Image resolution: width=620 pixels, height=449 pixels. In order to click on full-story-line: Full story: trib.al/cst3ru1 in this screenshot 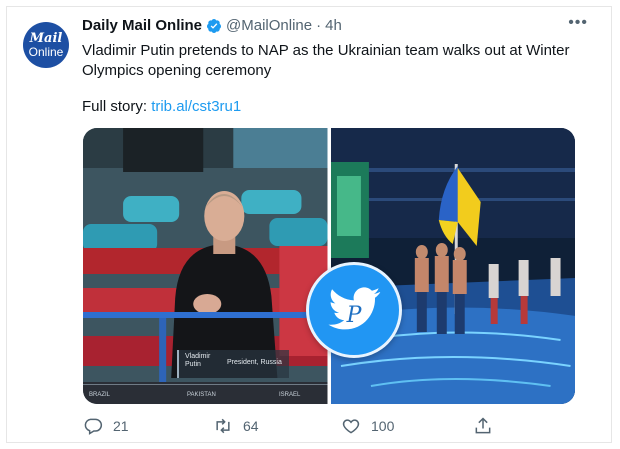, I will do `click(161, 106)`.